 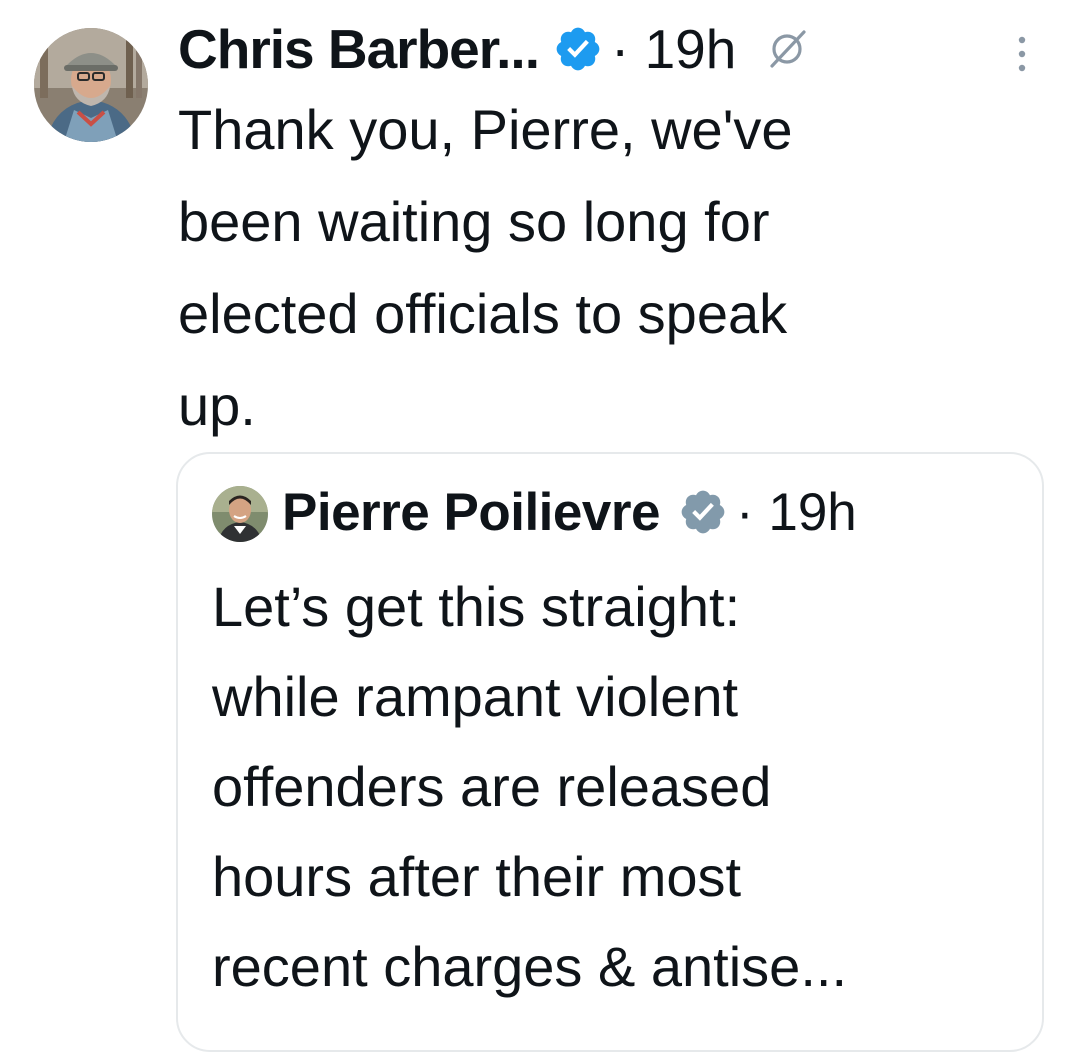 What do you see at coordinates (673, 49) in the screenshot?
I see `tweet-time: · 19h` at bounding box center [673, 49].